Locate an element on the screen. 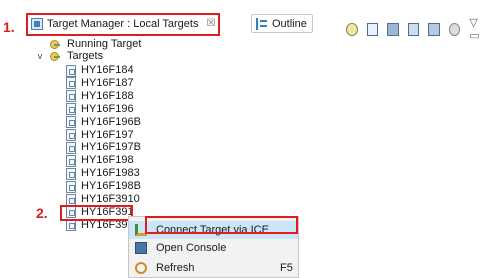  tree-item-target: HY16F198 is located at coordinates (100, 160).